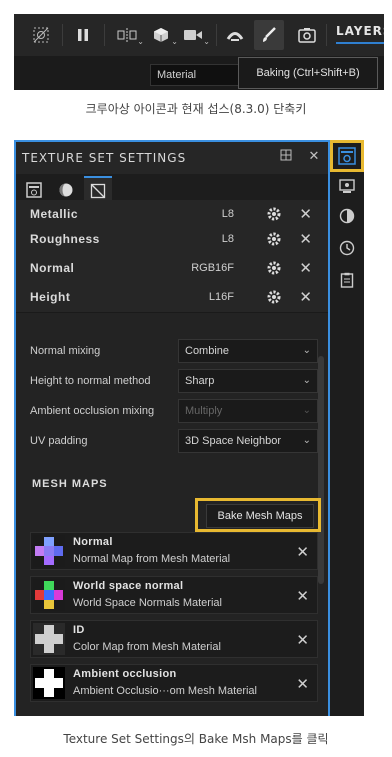 The image size is (392, 757). Describe the element at coordinates (65, 351) in the screenshot. I see `setting-label: Normal mixing` at that location.